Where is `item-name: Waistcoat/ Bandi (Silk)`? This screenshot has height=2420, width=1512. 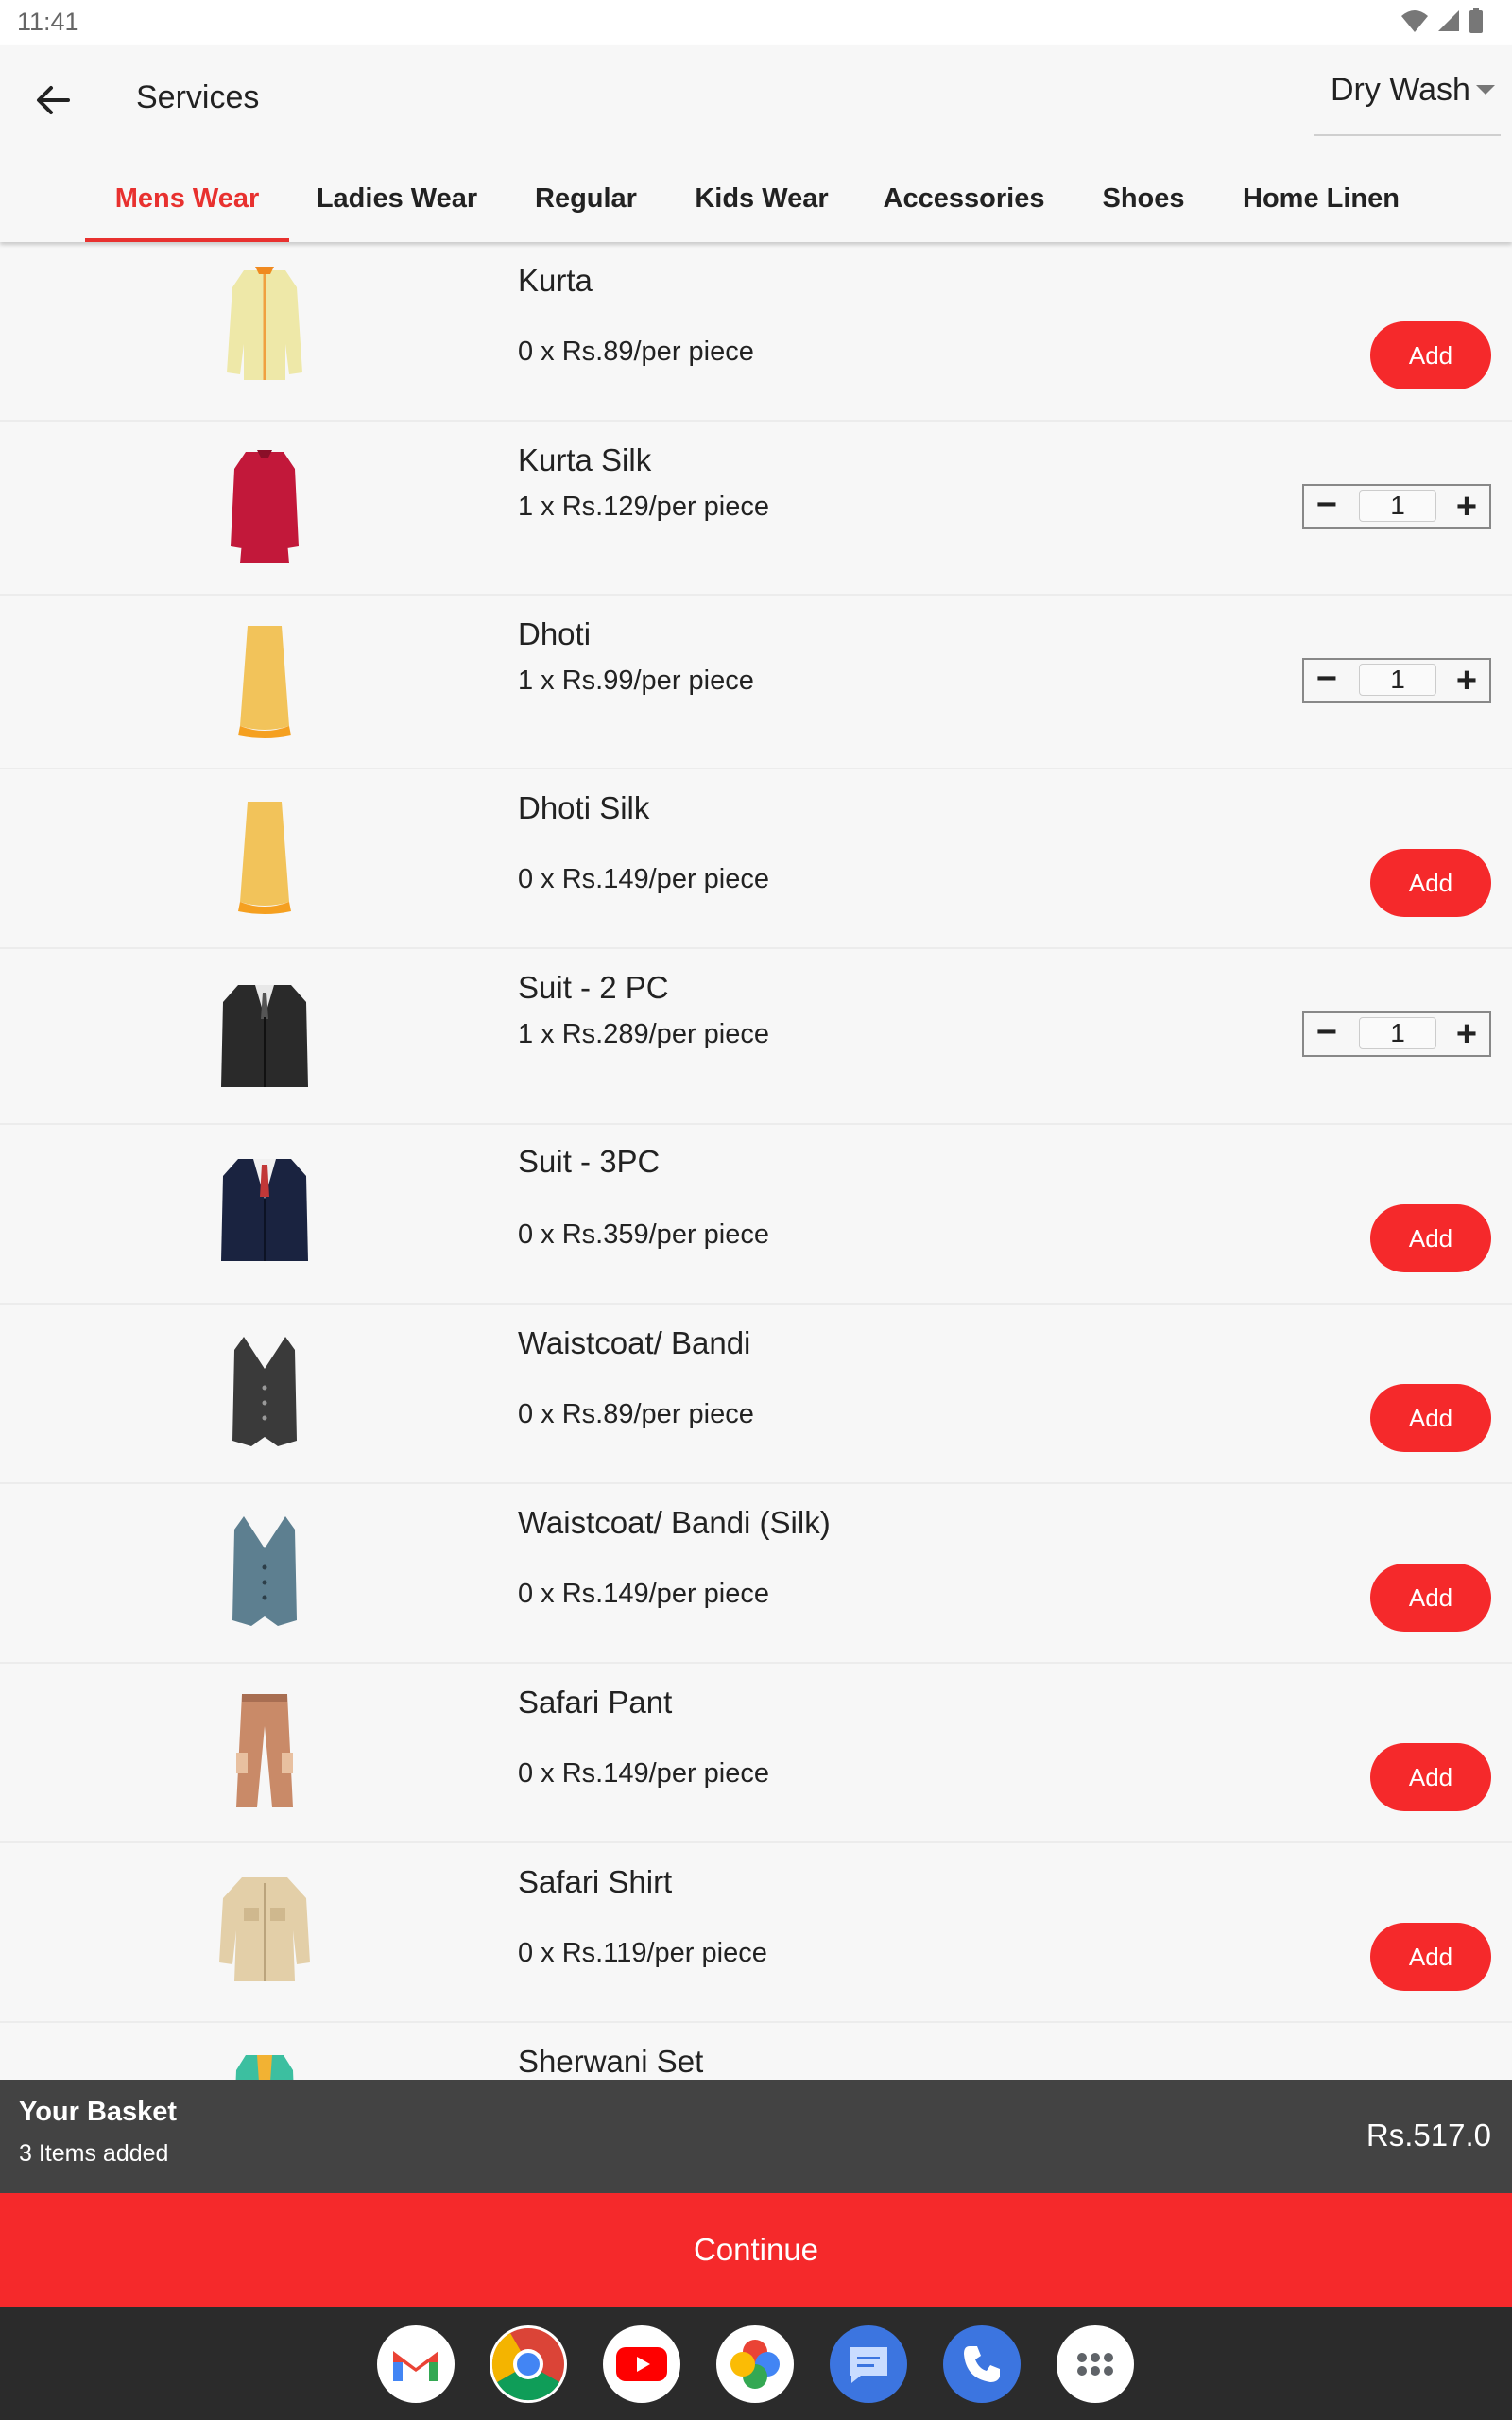 item-name: Waistcoat/ Bandi (Silk) is located at coordinates (674, 1523).